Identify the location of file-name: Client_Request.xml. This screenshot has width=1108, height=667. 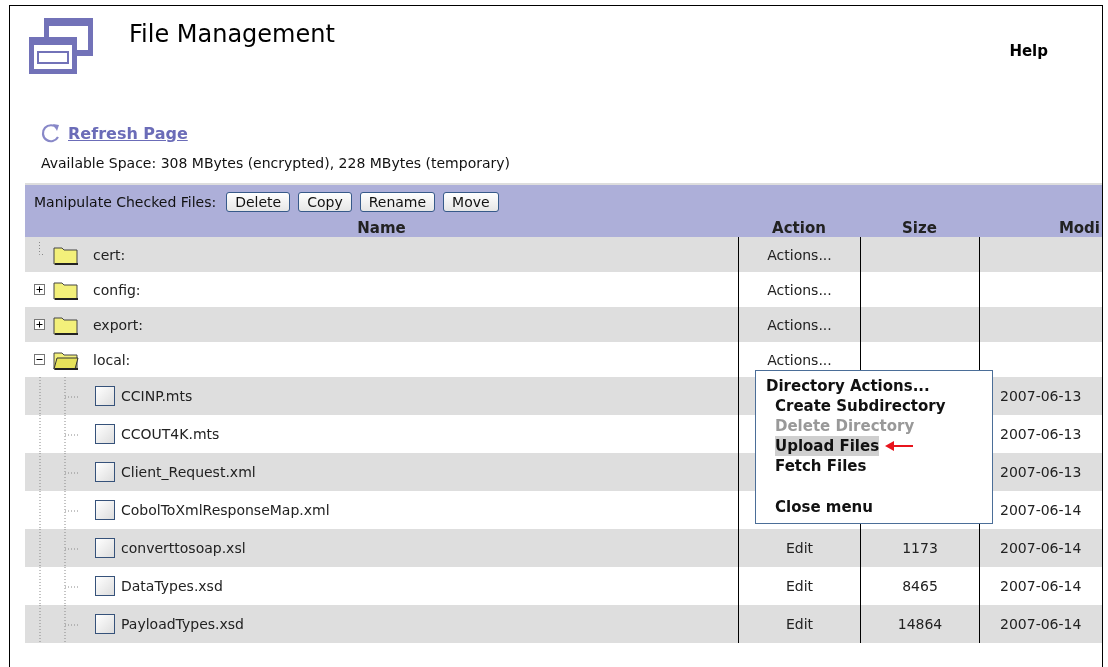
(188, 472).